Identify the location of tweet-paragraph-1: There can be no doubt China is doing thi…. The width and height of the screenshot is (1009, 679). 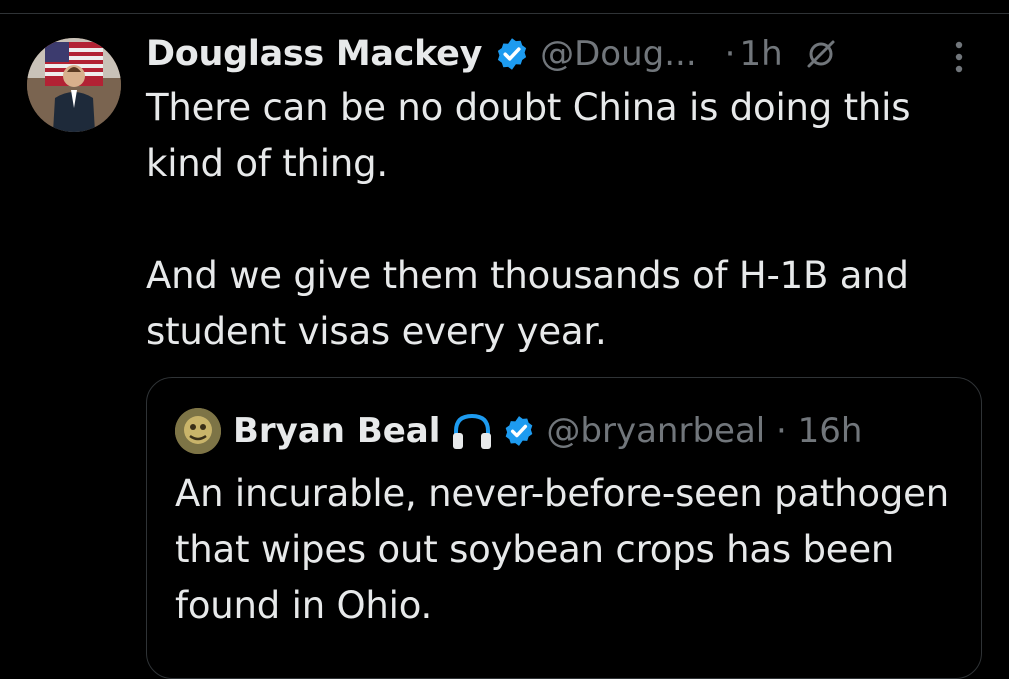
(528, 135).